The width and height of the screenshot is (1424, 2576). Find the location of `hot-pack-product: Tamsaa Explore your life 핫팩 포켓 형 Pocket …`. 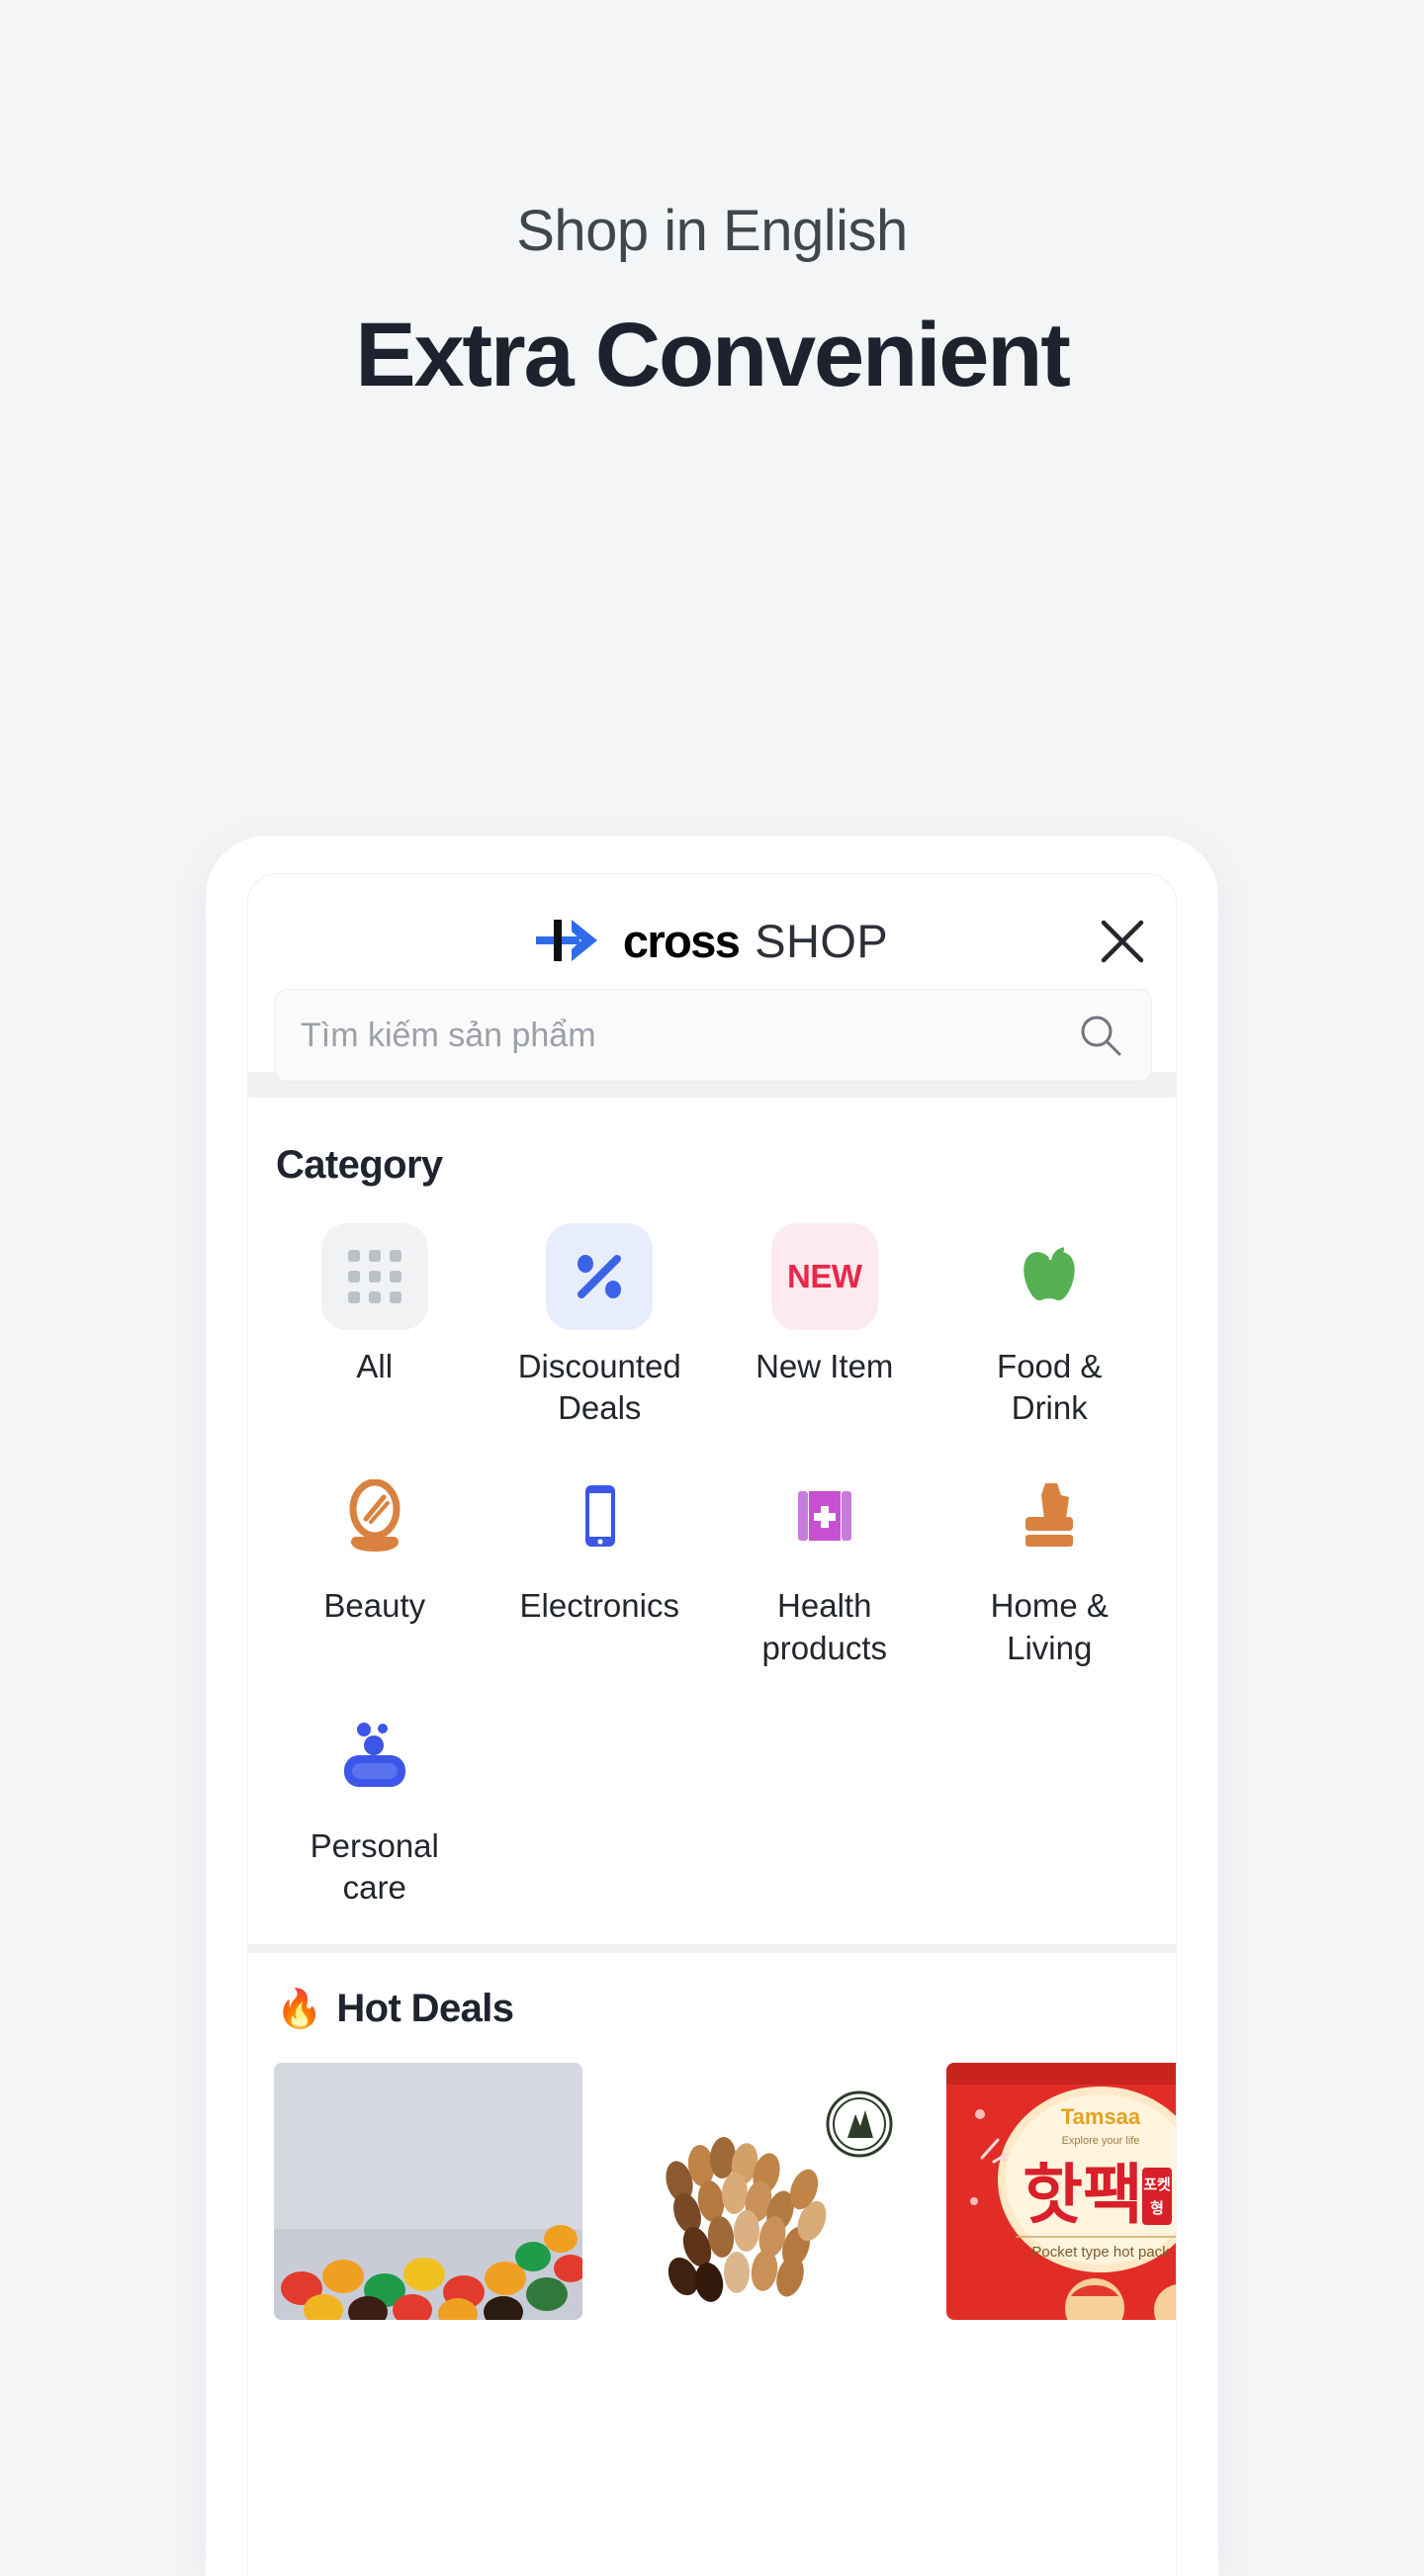

hot-pack-product: Tamsaa Explore your life 핫팩 포켓 형 Pocket … is located at coordinates (1061, 2192).